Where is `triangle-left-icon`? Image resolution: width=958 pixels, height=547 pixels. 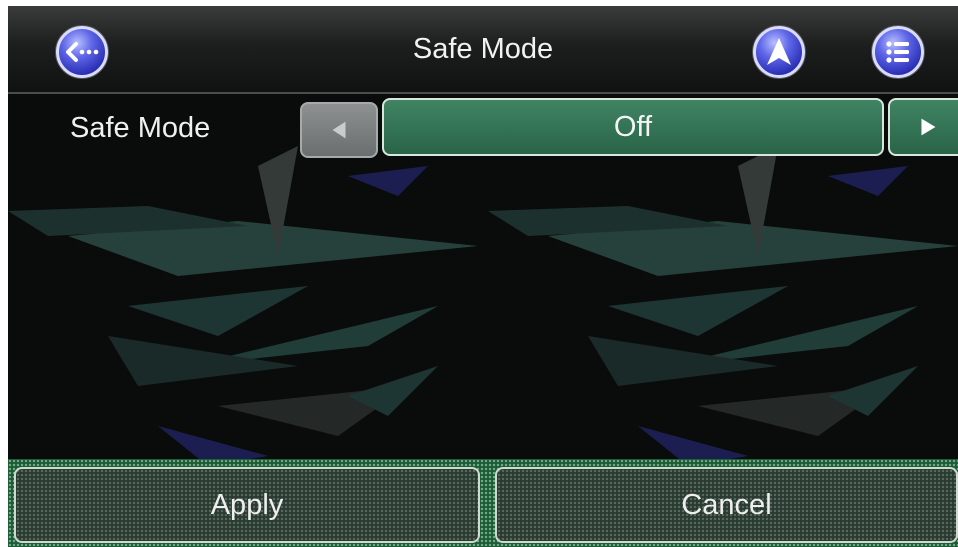 triangle-left-icon is located at coordinates (339, 130).